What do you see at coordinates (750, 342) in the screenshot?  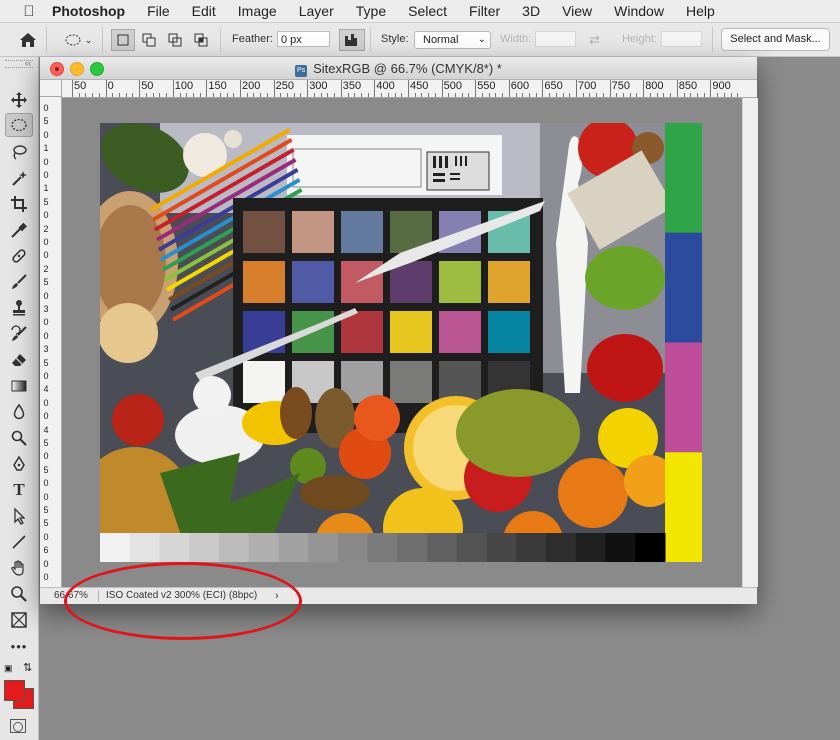 I see `vertical-scrollbar` at bounding box center [750, 342].